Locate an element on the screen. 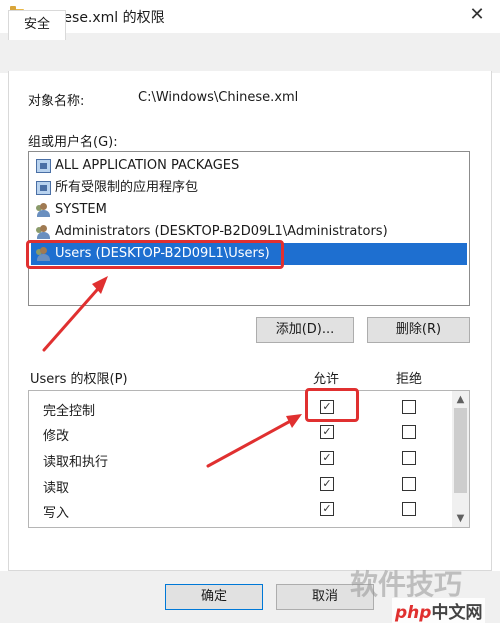 The height and width of the screenshot is (623, 500). ok-button: 确定 is located at coordinates (214, 597).